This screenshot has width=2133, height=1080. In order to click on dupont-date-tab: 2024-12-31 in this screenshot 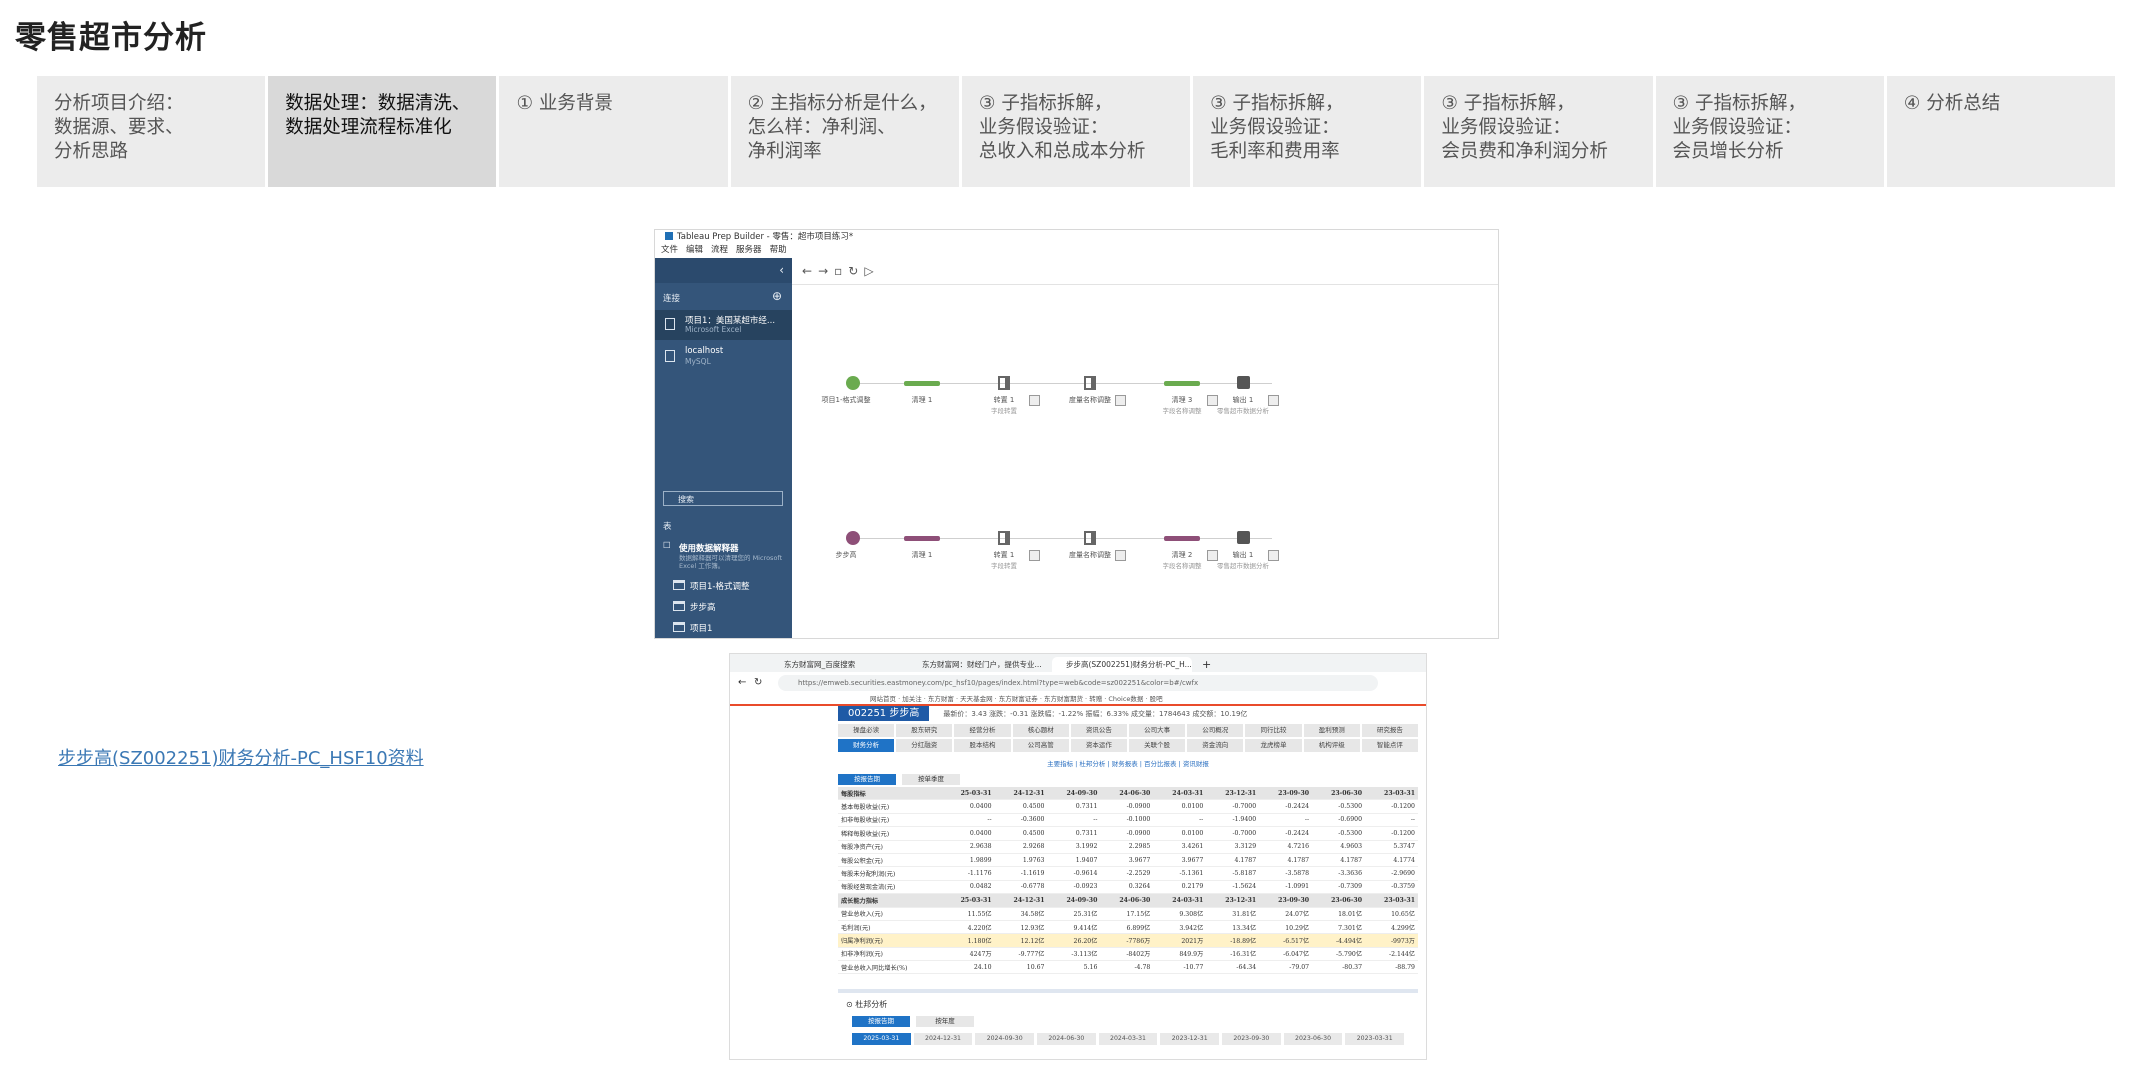, I will do `click(943, 1039)`.